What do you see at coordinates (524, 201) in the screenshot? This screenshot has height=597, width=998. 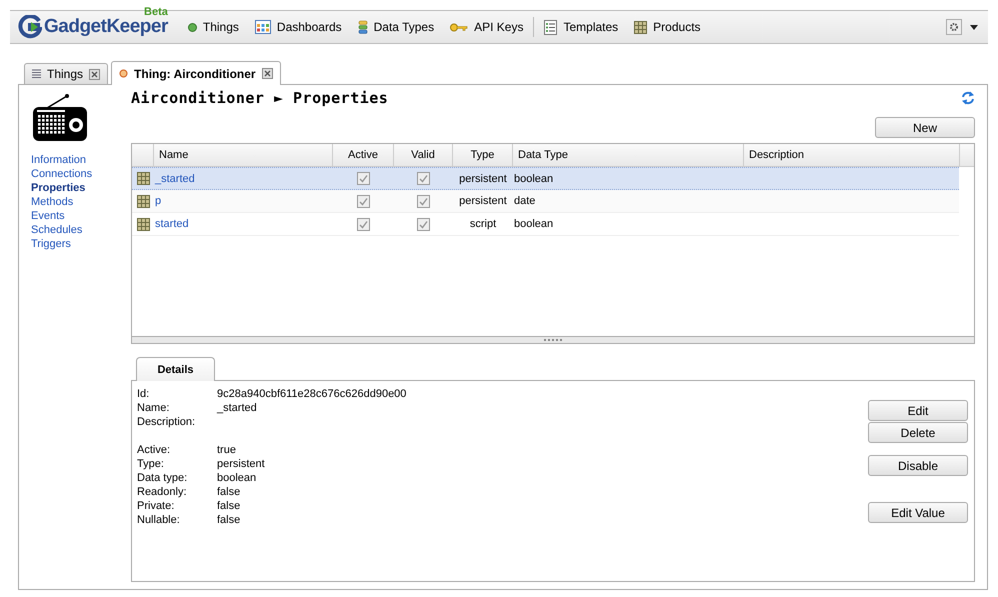 I see `table-cell-text: date` at bounding box center [524, 201].